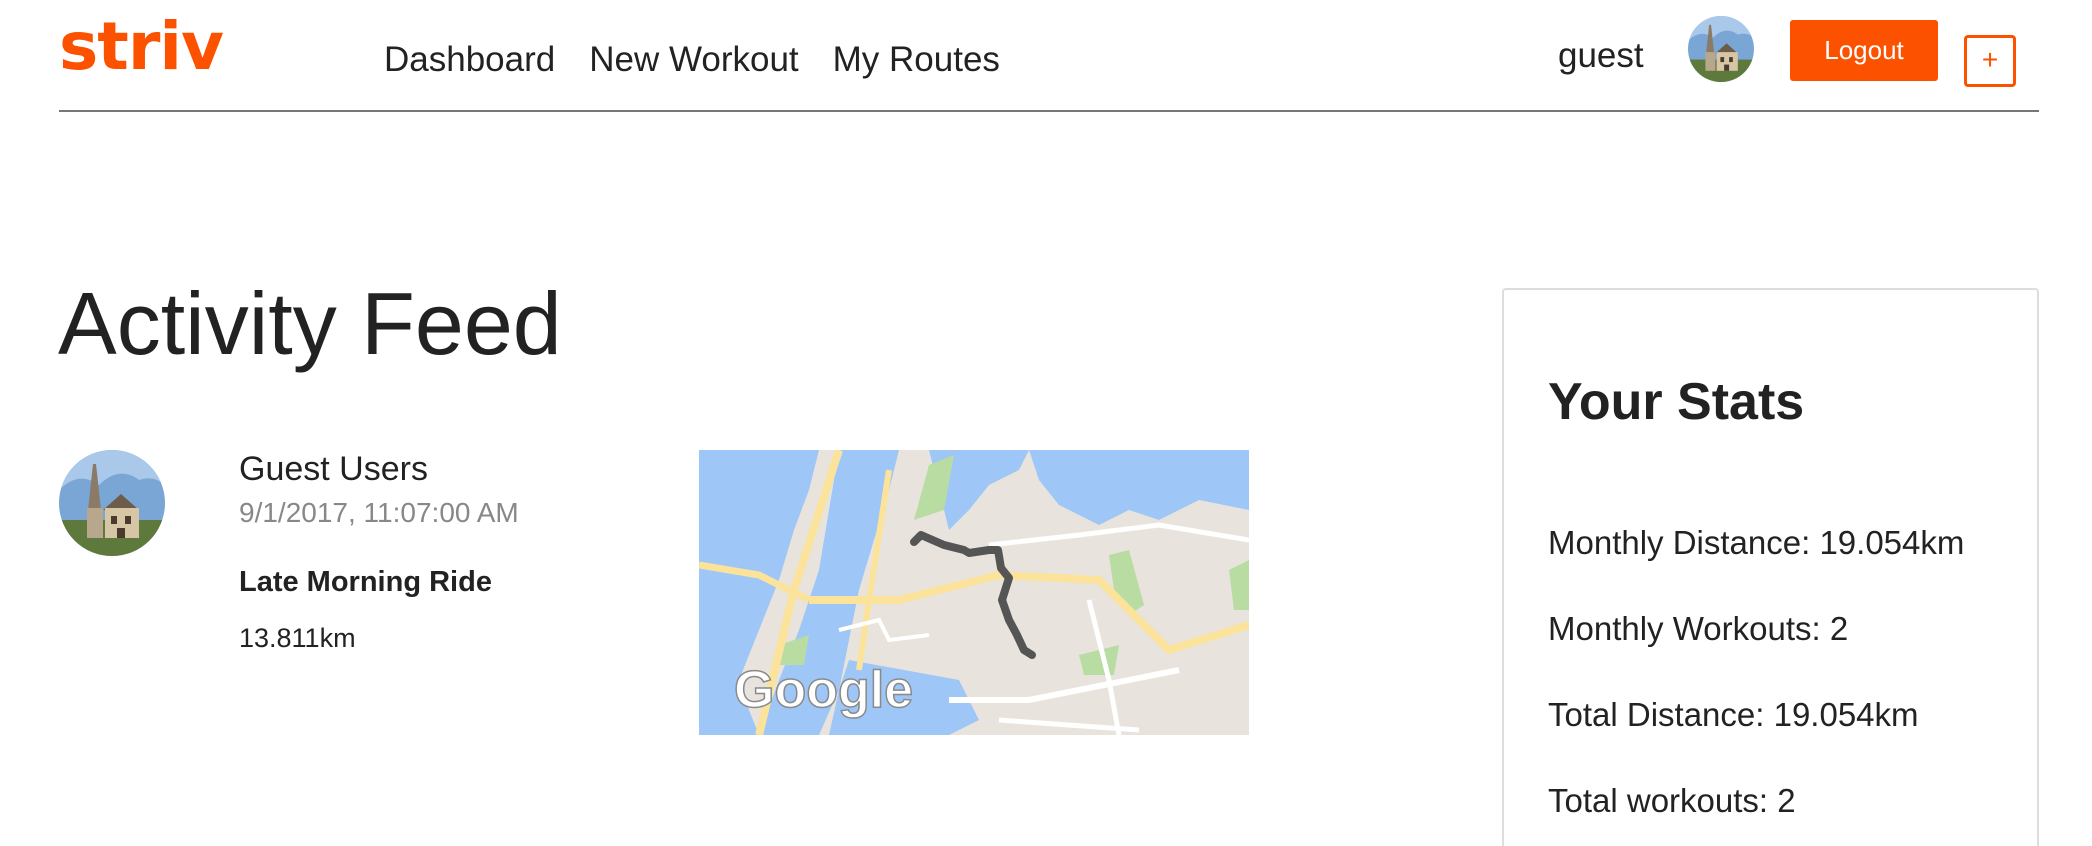  Describe the element at coordinates (379, 512) in the screenshot. I see `feed-date: 9/1/2017, 11:07:00 AM` at that location.